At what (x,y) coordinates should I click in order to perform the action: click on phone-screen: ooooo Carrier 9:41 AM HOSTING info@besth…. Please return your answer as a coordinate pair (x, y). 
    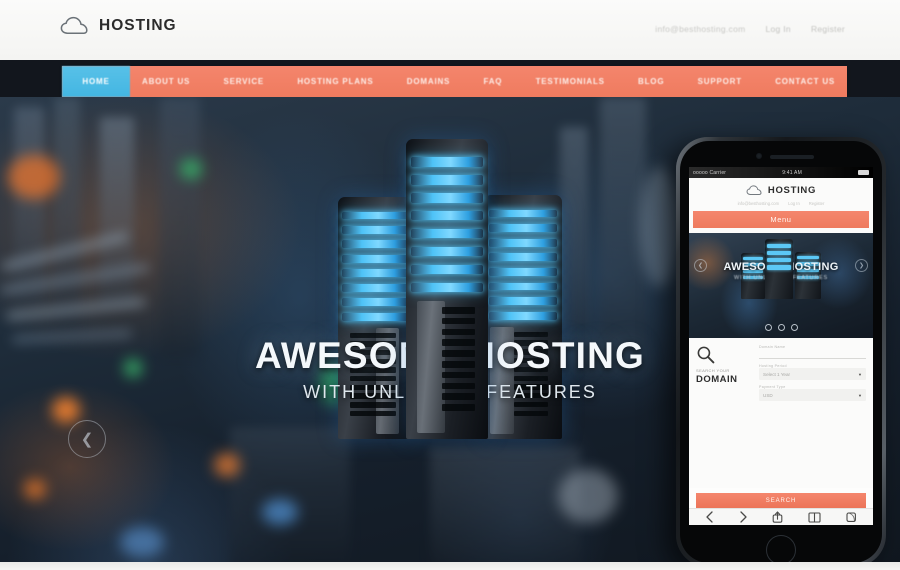
    Looking at the image, I should click on (781, 346).